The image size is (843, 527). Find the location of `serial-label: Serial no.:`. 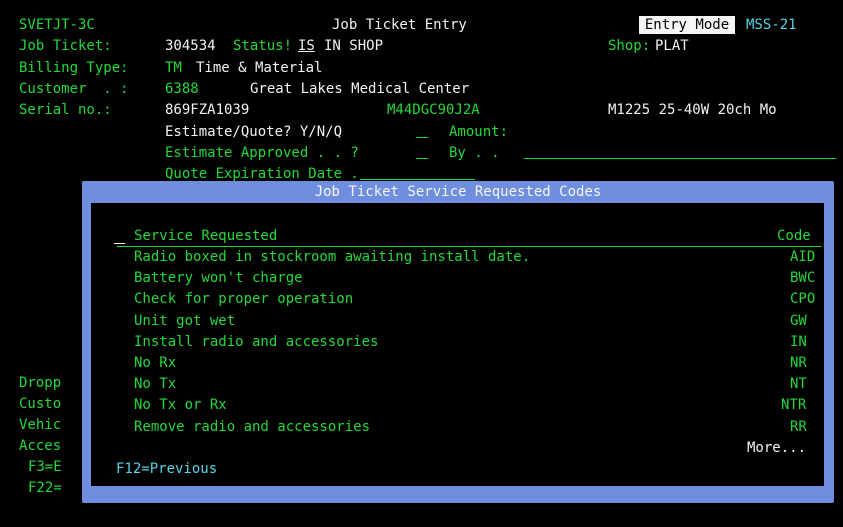

serial-label: Serial no.: is located at coordinates (65, 110).